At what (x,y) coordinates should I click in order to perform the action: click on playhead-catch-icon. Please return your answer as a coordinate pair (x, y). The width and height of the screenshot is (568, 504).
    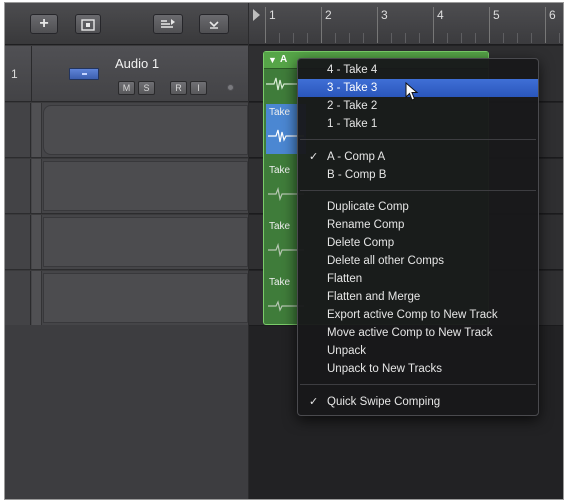
    Looking at the image, I should click on (168, 23).